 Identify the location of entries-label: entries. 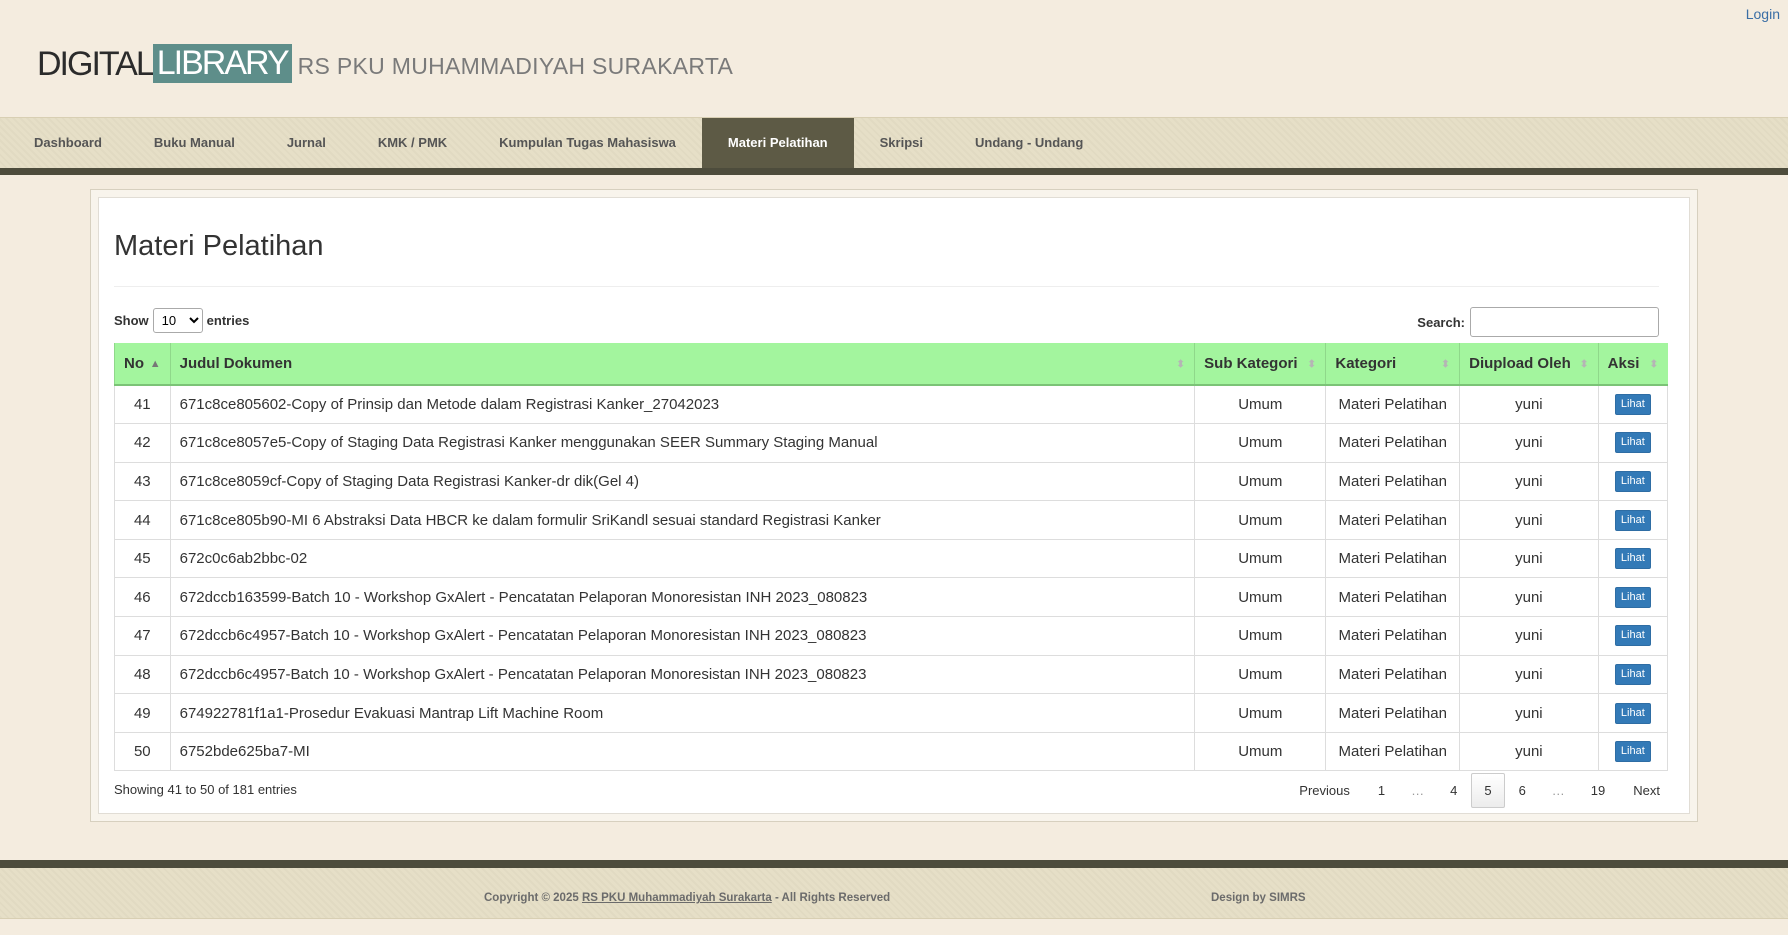
(228, 320).